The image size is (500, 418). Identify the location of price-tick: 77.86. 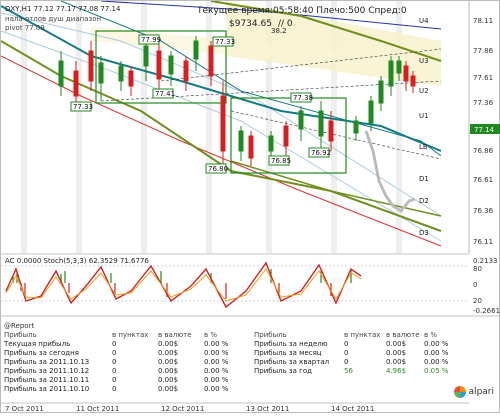
(483, 51).